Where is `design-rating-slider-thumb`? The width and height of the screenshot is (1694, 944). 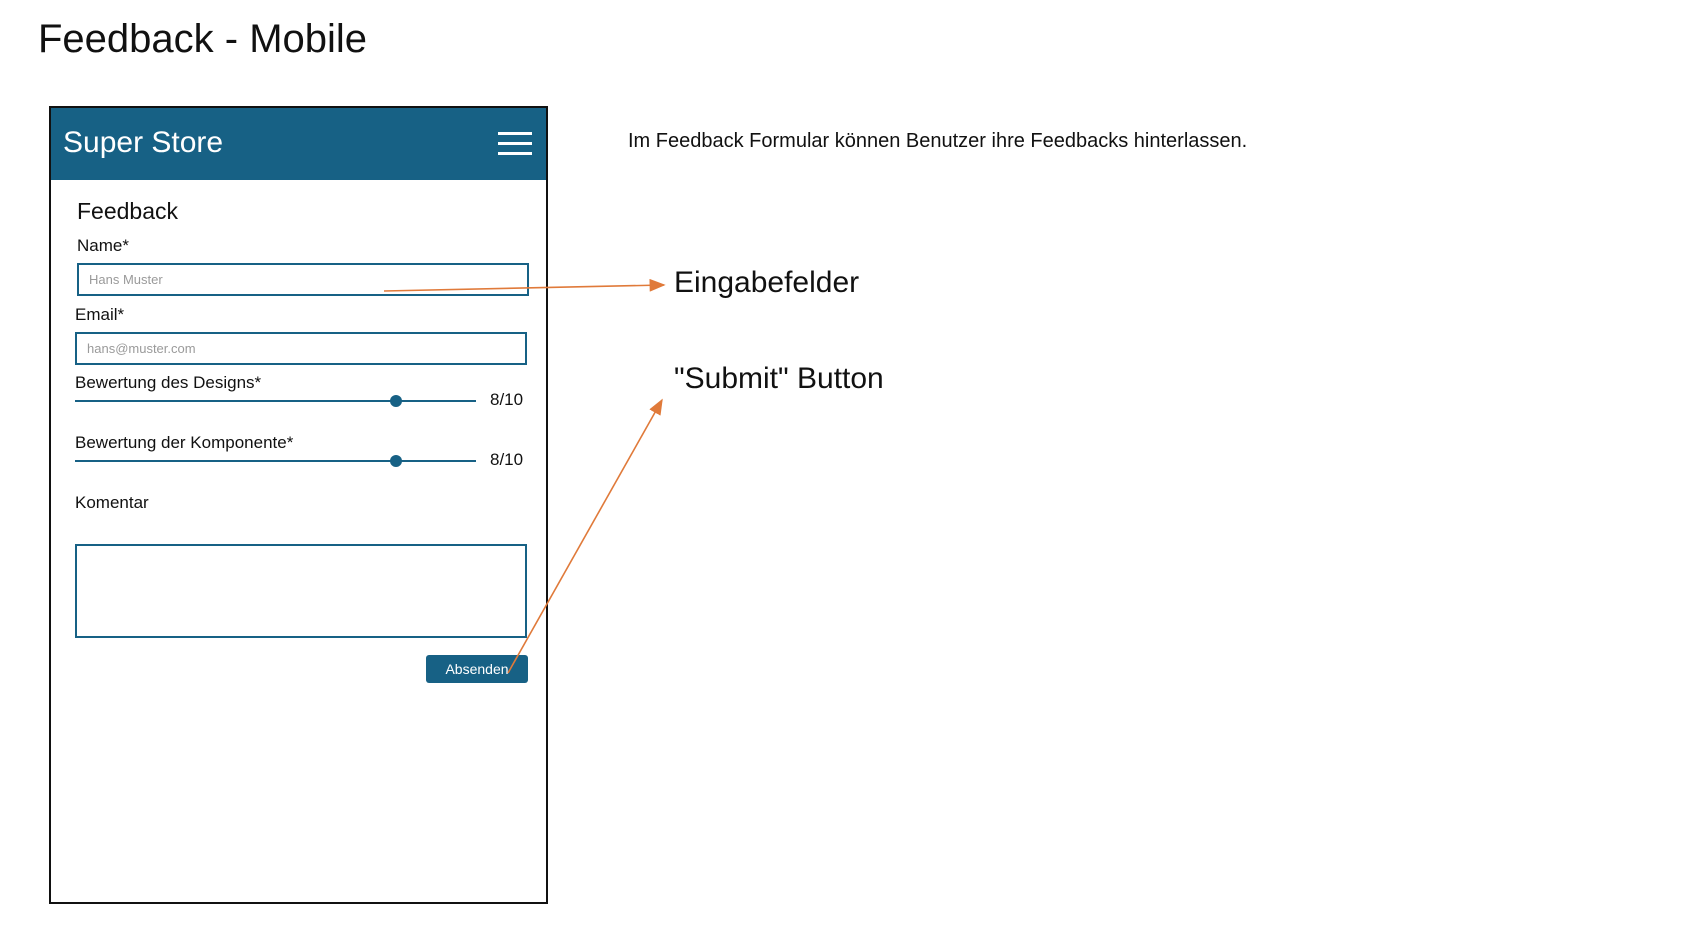 design-rating-slider-thumb is located at coordinates (395, 401).